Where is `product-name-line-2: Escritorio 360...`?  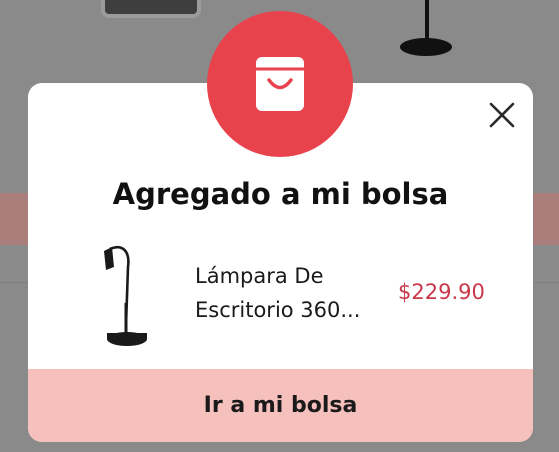 product-name-line-2: Escritorio 360... is located at coordinates (278, 310).